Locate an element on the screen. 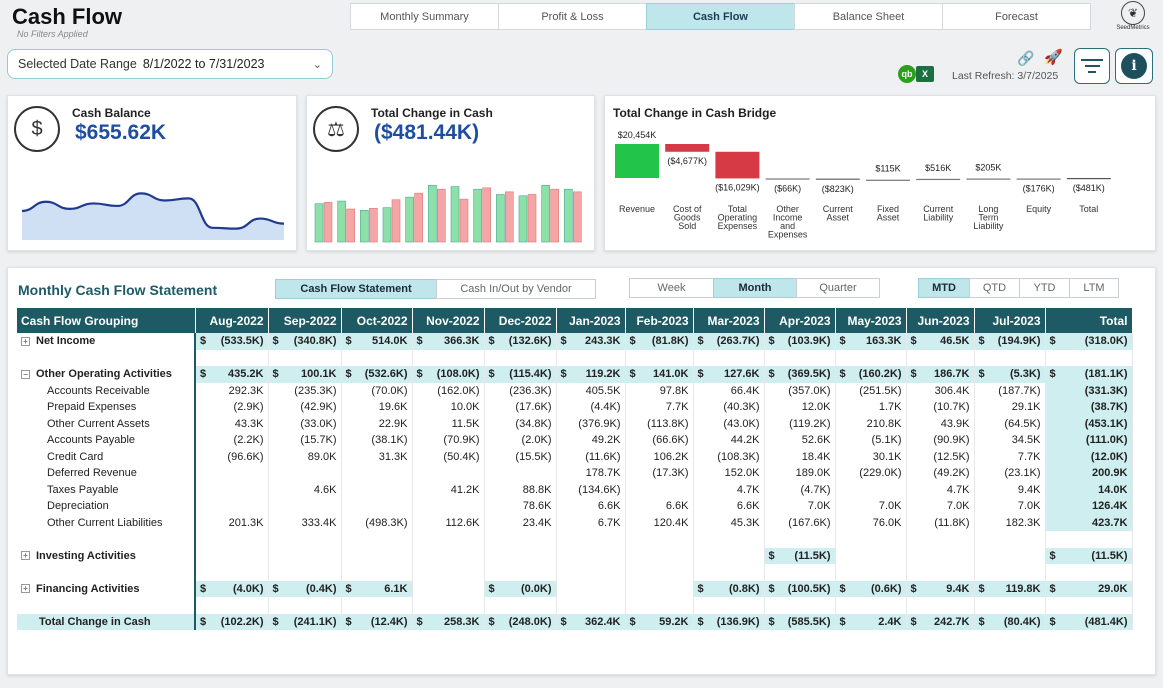  table-cell: (108.3K) is located at coordinates (729, 456).